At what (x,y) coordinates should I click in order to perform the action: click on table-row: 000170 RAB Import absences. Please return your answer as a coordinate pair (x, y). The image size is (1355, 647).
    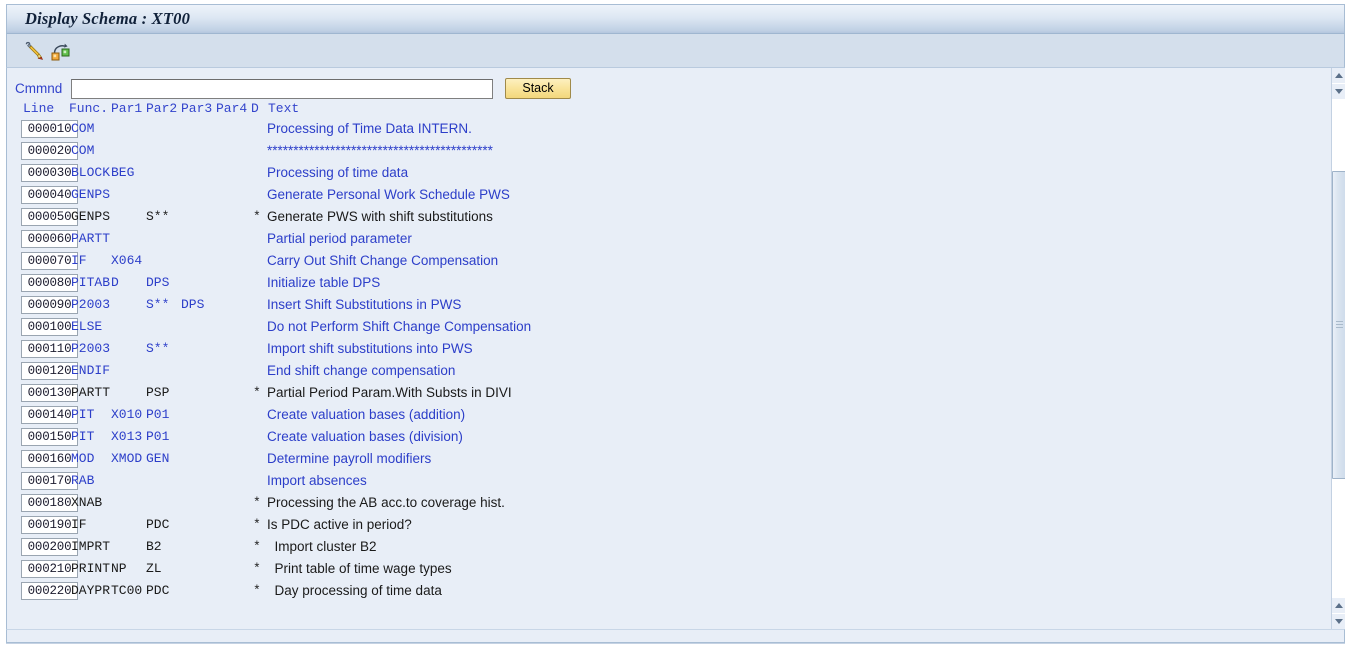
    Looking at the image, I should click on (675, 482).